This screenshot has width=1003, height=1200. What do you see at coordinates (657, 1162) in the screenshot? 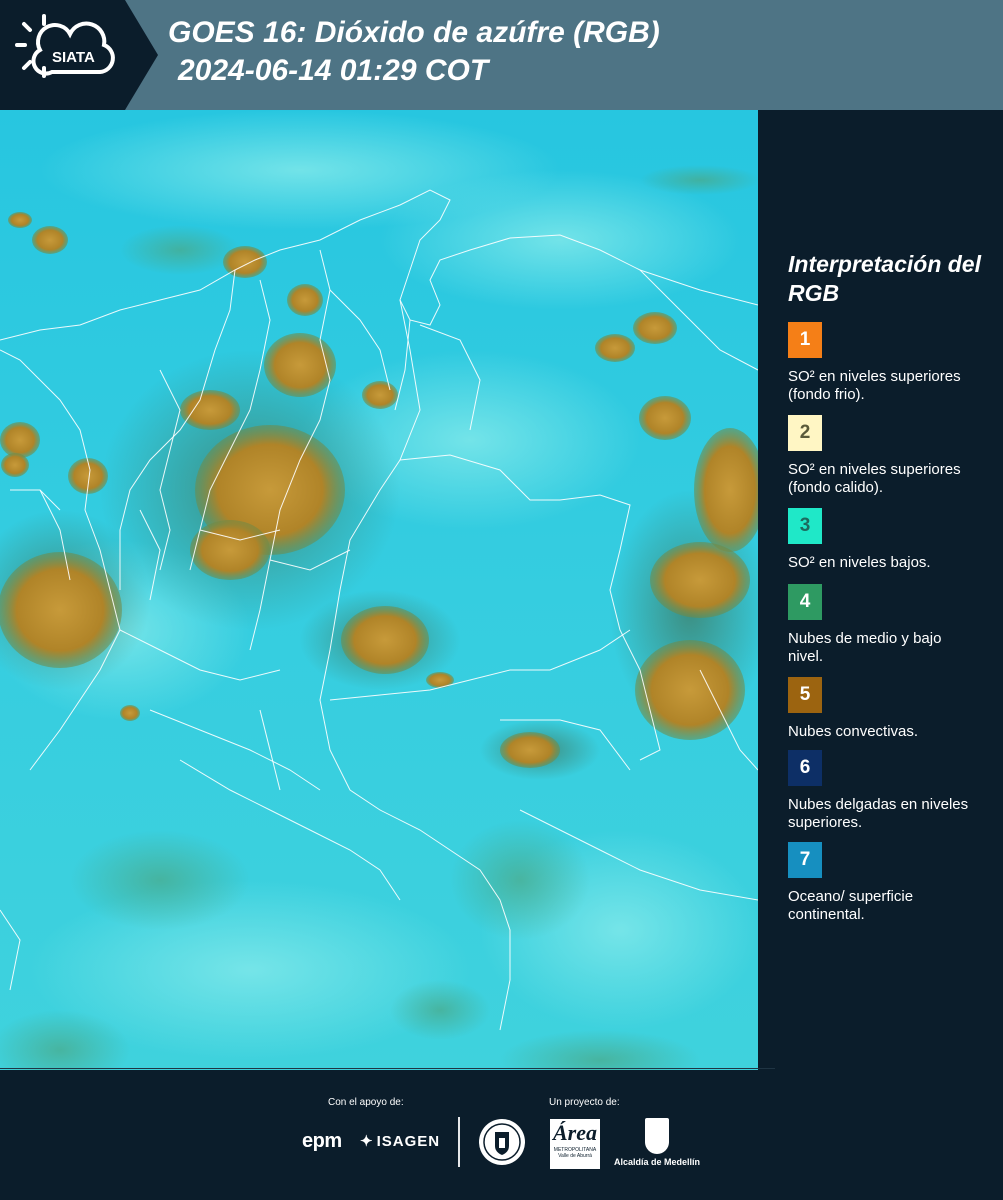
I see `alcaldia-name: Alcaldía de Medellín` at bounding box center [657, 1162].